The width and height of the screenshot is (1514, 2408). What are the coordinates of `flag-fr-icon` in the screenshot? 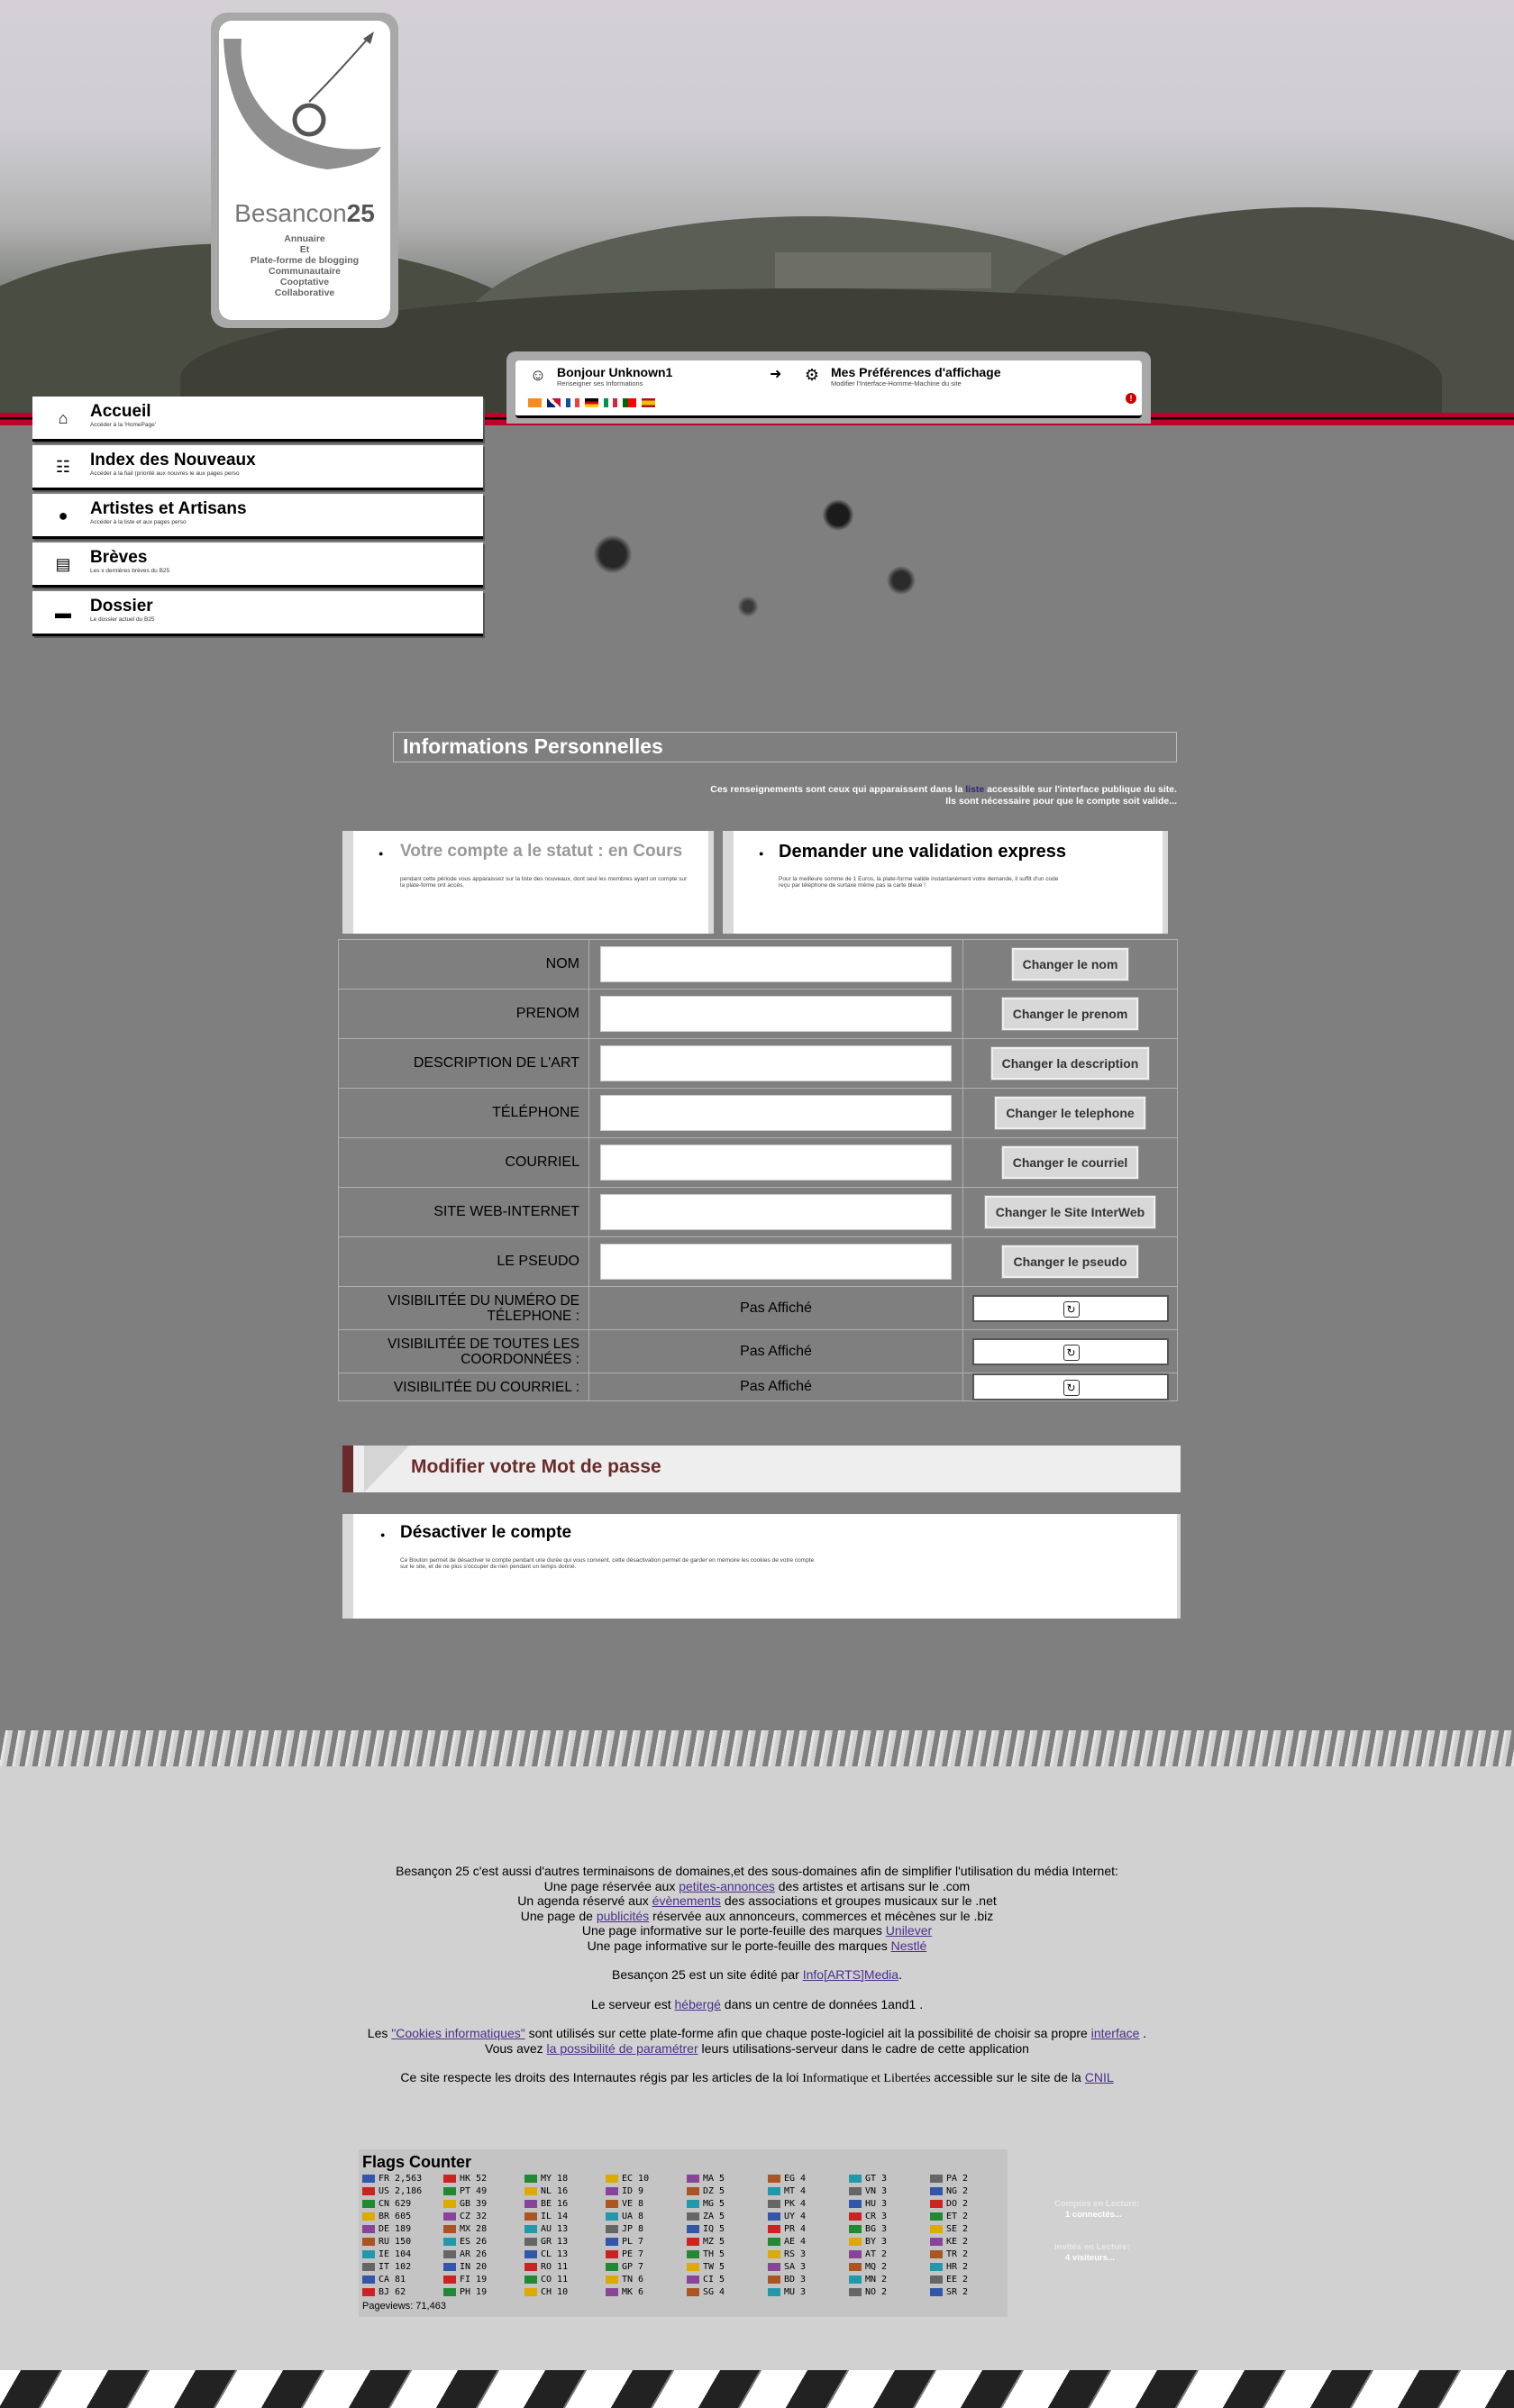 It's located at (572, 402).